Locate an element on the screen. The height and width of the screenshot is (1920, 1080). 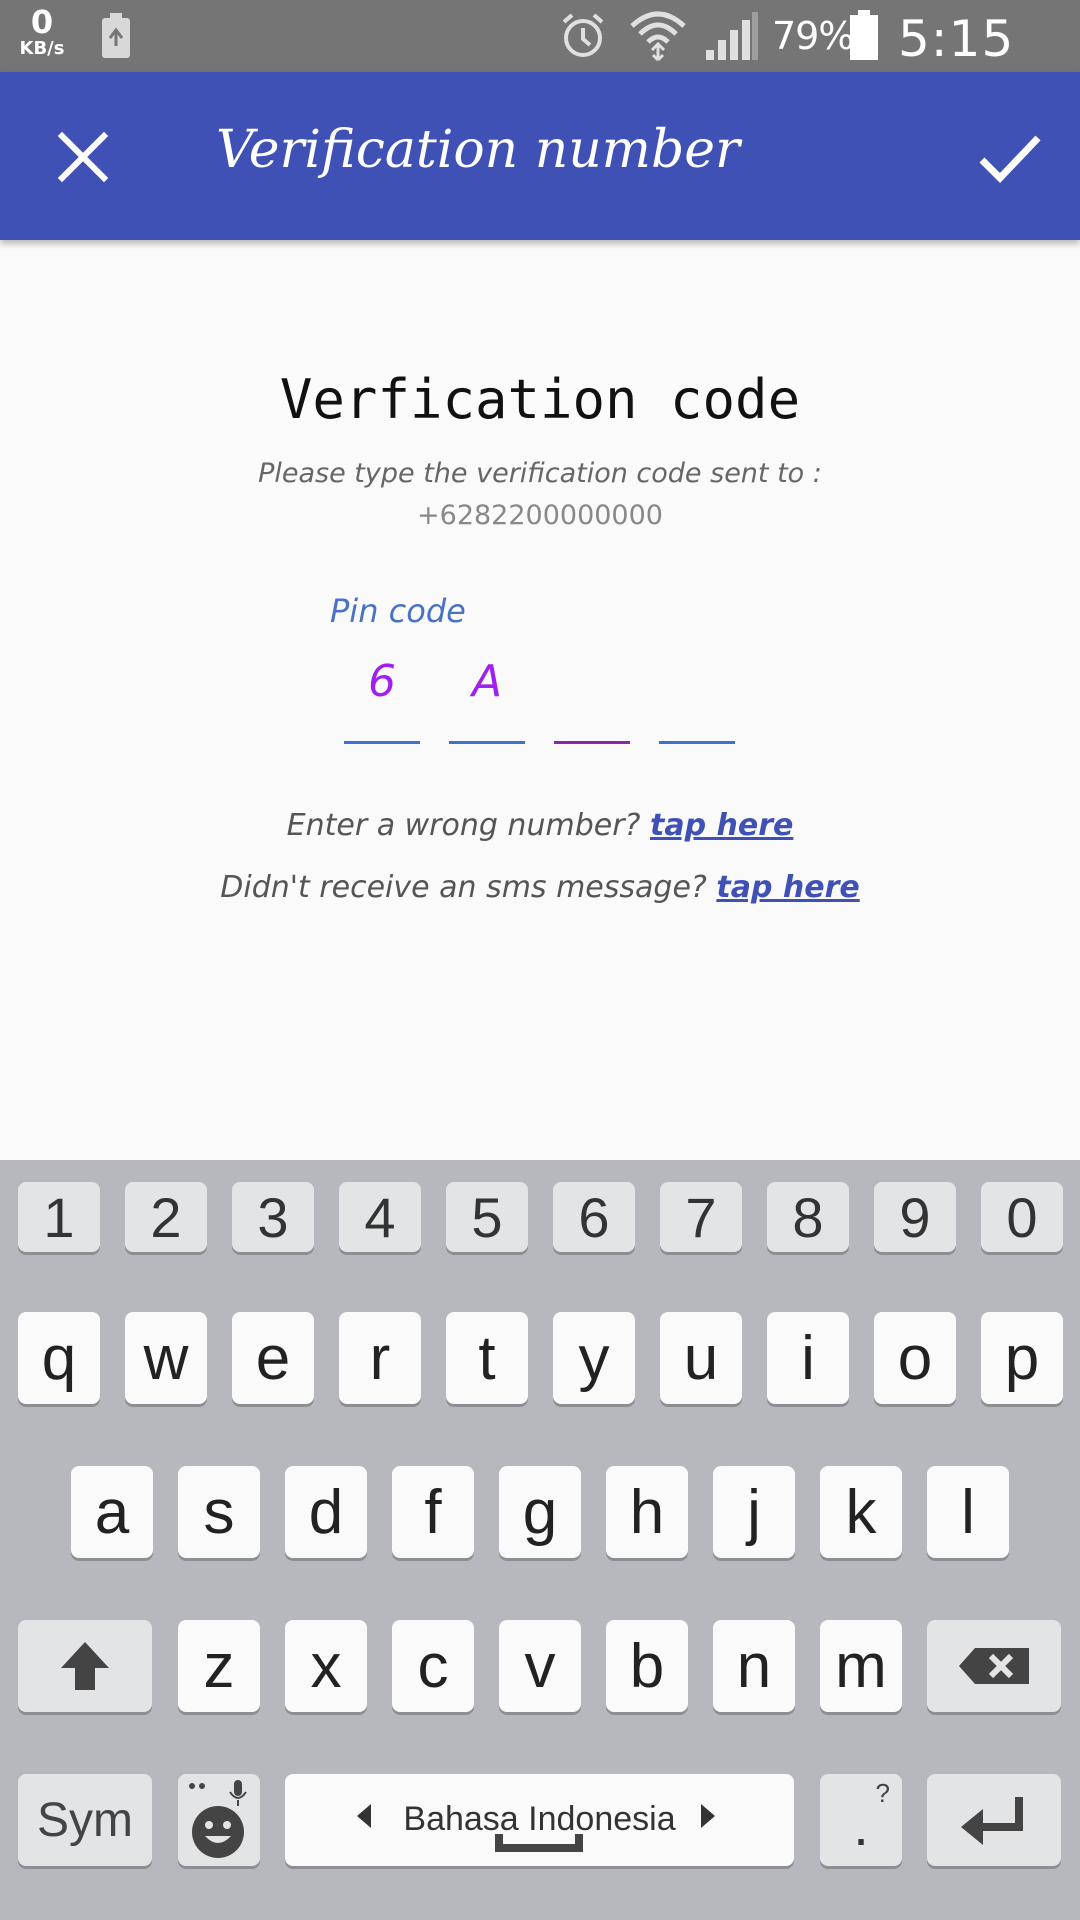
key-e: e is located at coordinates (273, 1358).